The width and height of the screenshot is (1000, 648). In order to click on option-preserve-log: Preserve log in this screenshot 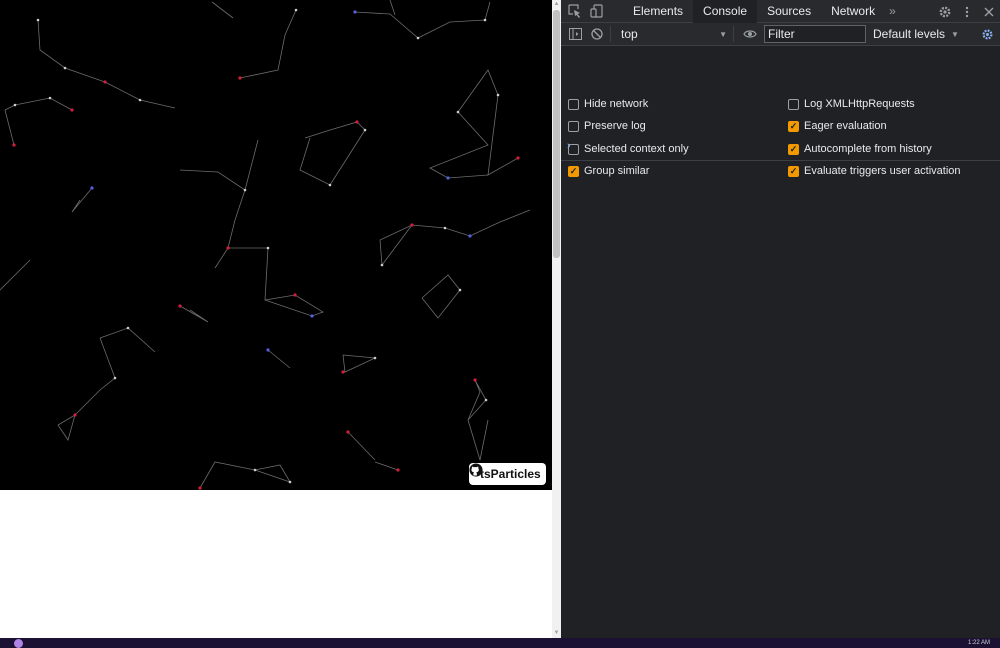, I will do `click(607, 126)`.